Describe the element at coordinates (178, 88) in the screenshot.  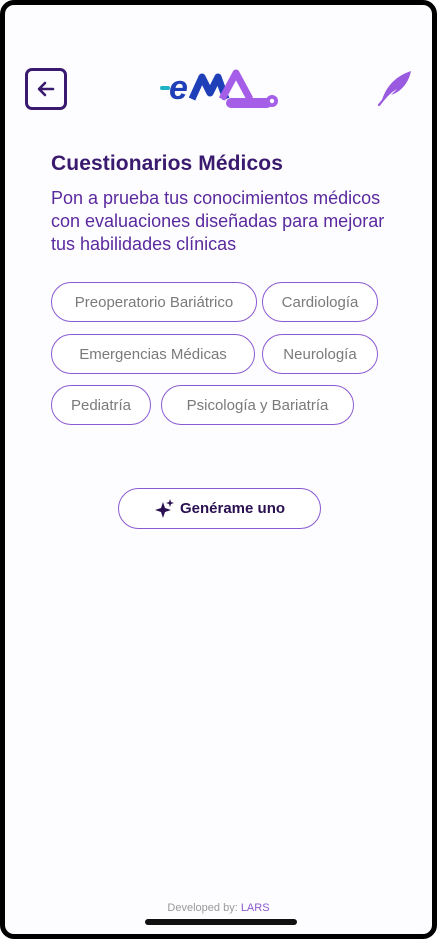
I see `svg-text: e` at that location.